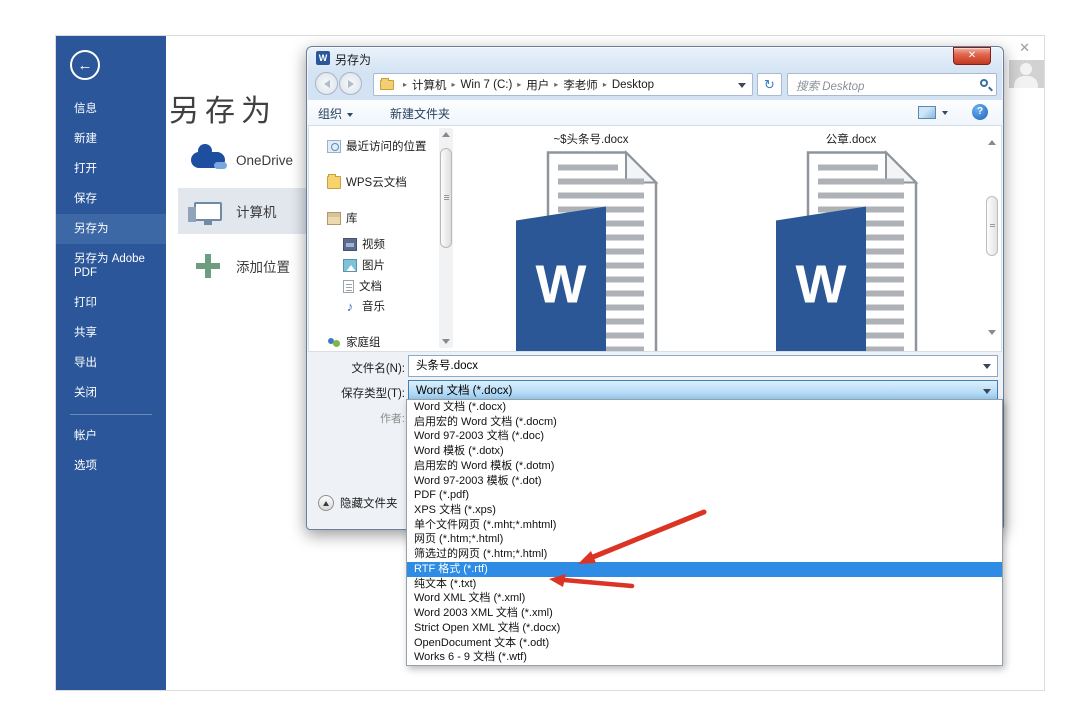 Image resolution: width=1080 pixels, height=719 pixels. Describe the element at coordinates (358, 503) in the screenshot. I see `hide-folders-button: 隐藏文件夹` at that location.